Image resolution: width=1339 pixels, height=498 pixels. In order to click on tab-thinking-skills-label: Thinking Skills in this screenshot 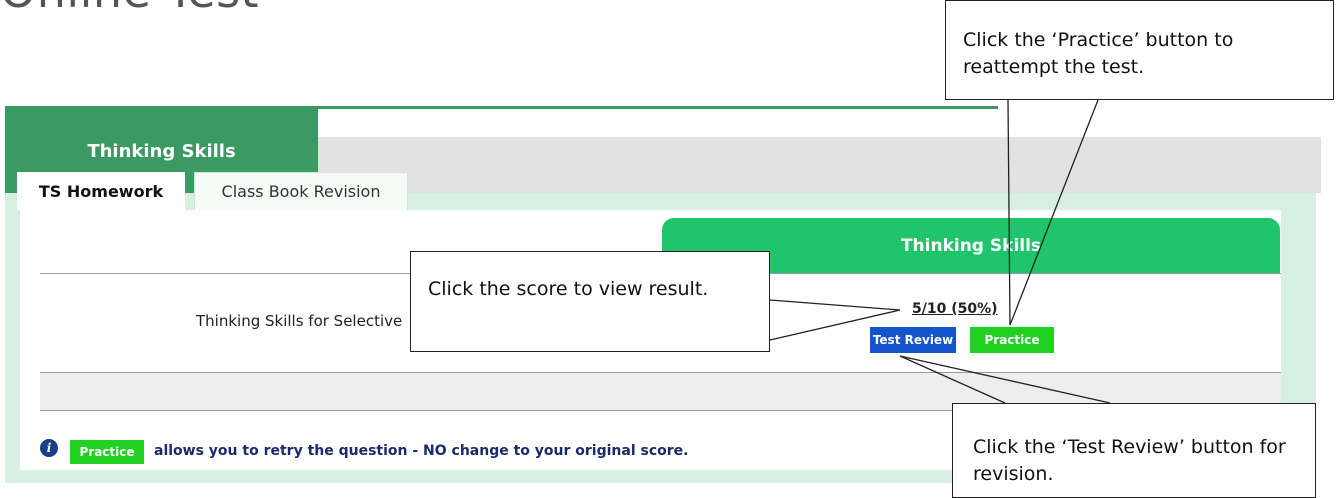, I will do `click(161, 151)`.